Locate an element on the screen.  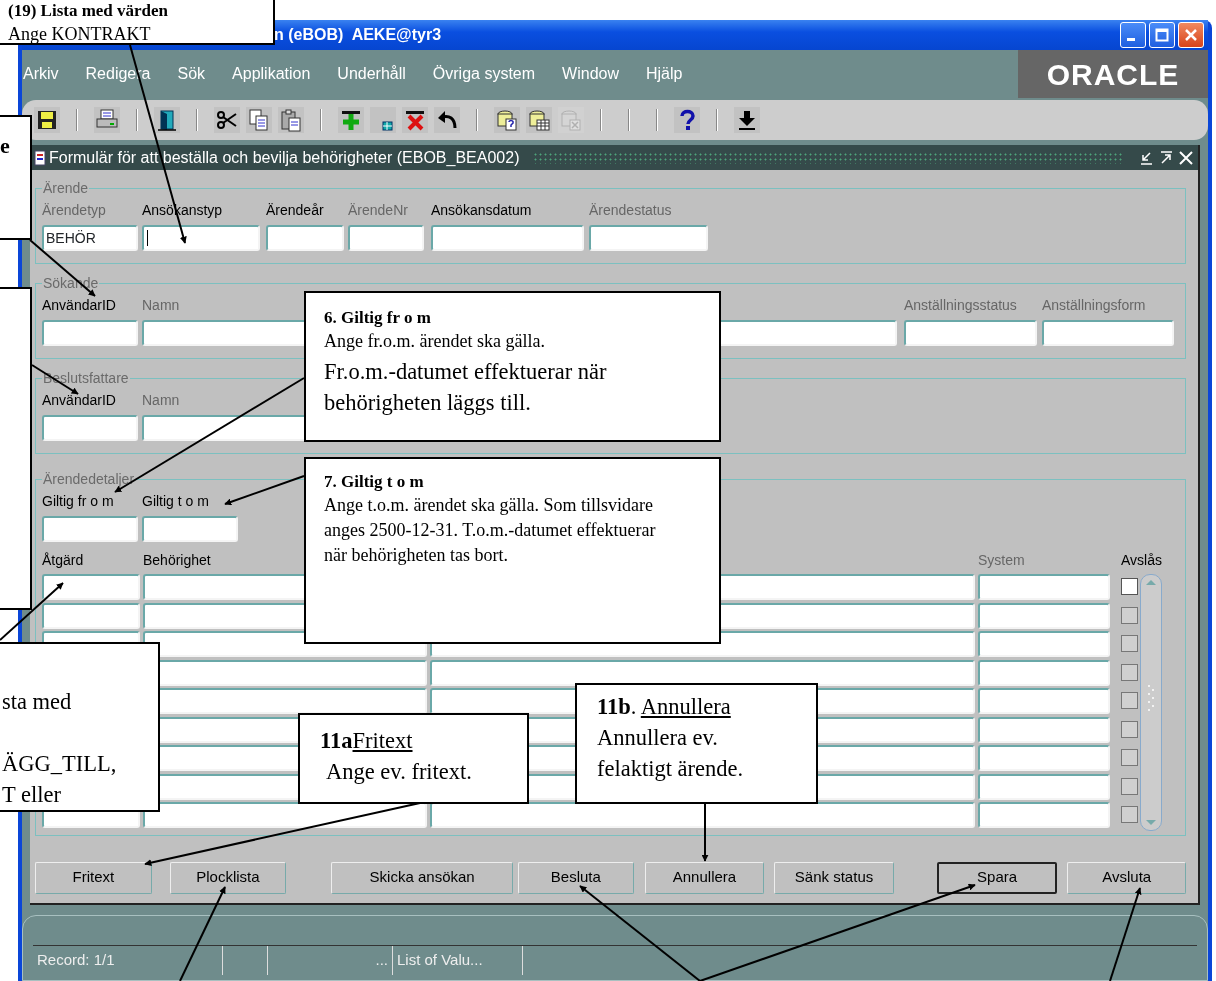
form-title: Formulär för att beställa och bevilja behörigheter (EBOB_BEA002) is located at coordinates (284, 157).